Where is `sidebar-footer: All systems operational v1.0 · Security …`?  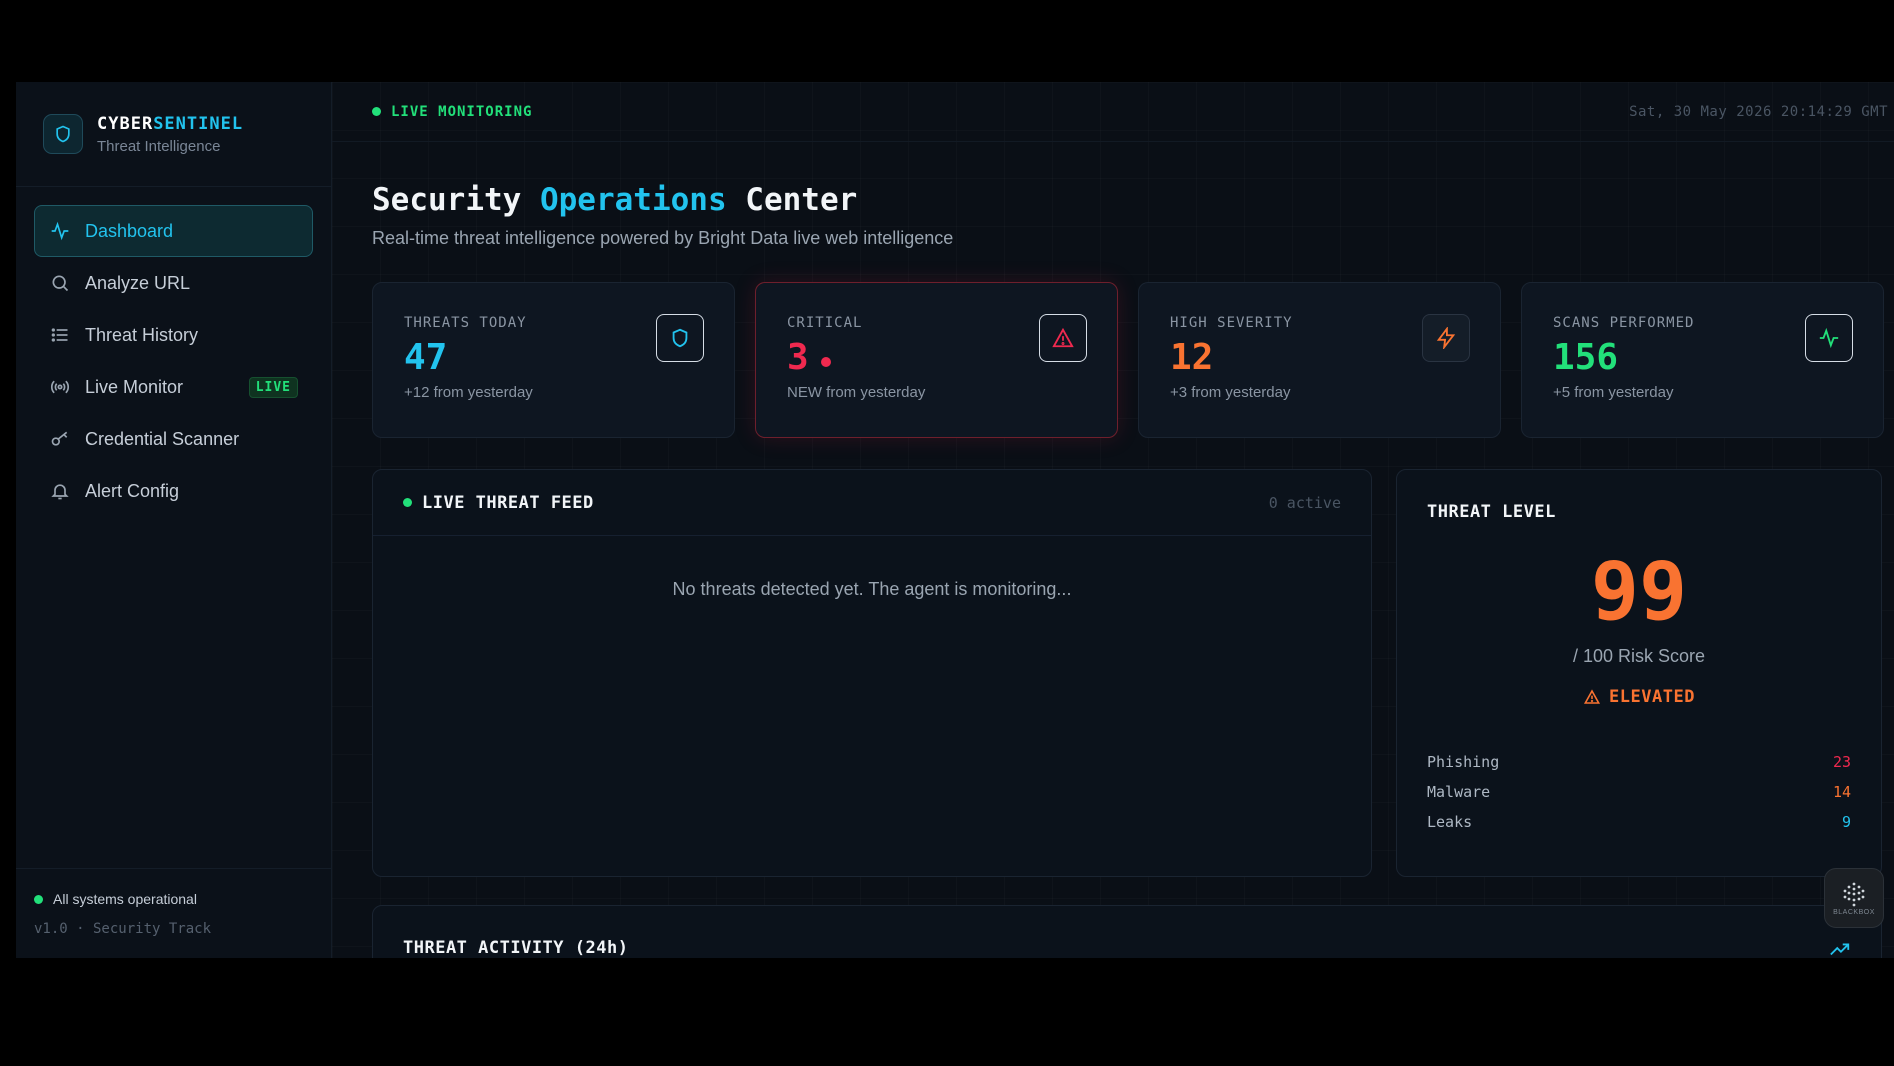
sidebar-footer: All systems operational v1.0 · Security … is located at coordinates (173, 913).